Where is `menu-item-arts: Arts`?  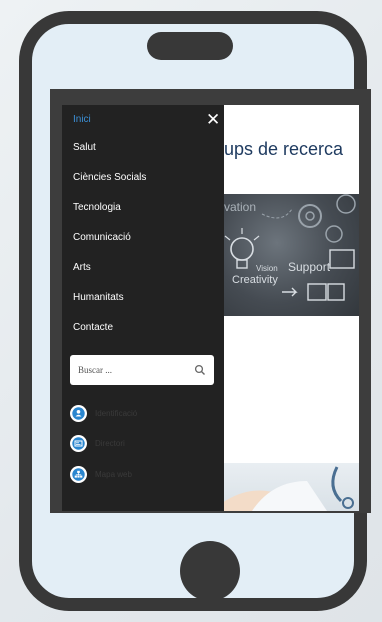
menu-item-arts: Arts is located at coordinates (82, 267).